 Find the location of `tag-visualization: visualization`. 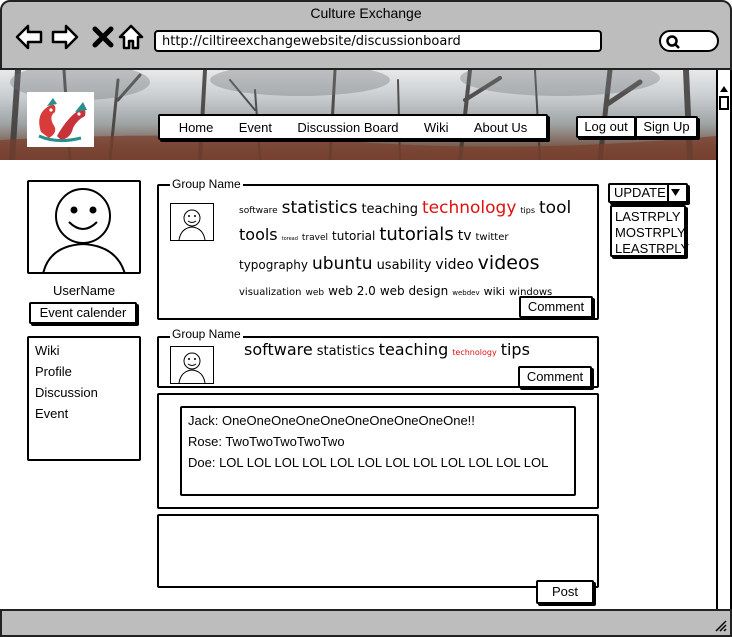

tag-visualization: visualization is located at coordinates (270, 293).